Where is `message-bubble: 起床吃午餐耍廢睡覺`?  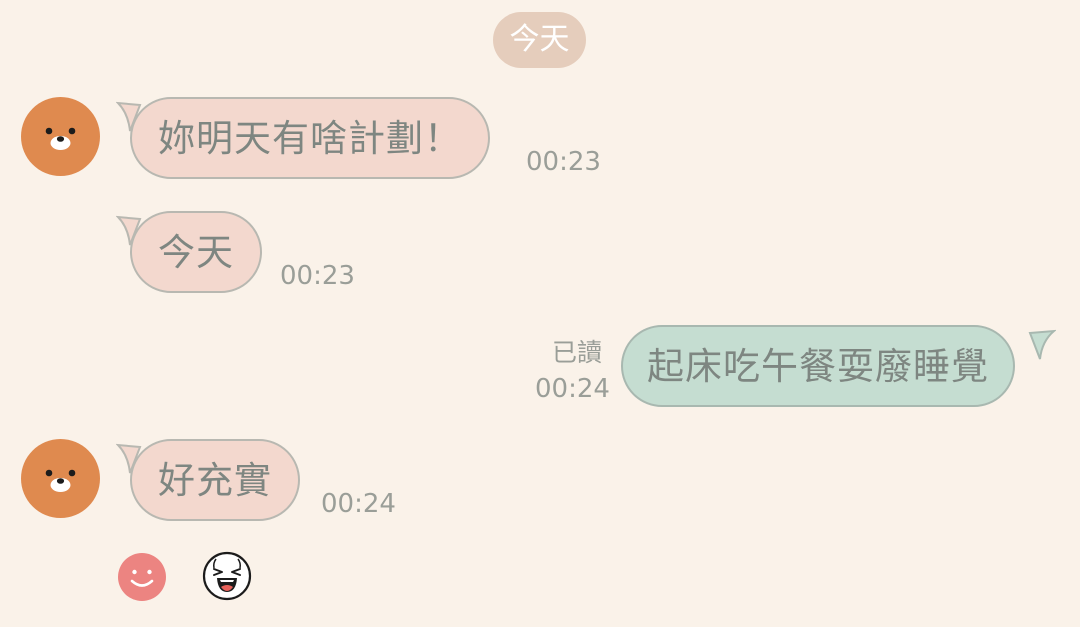 message-bubble: 起床吃午餐耍廢睡覺 is located at coordinates (818, 366).